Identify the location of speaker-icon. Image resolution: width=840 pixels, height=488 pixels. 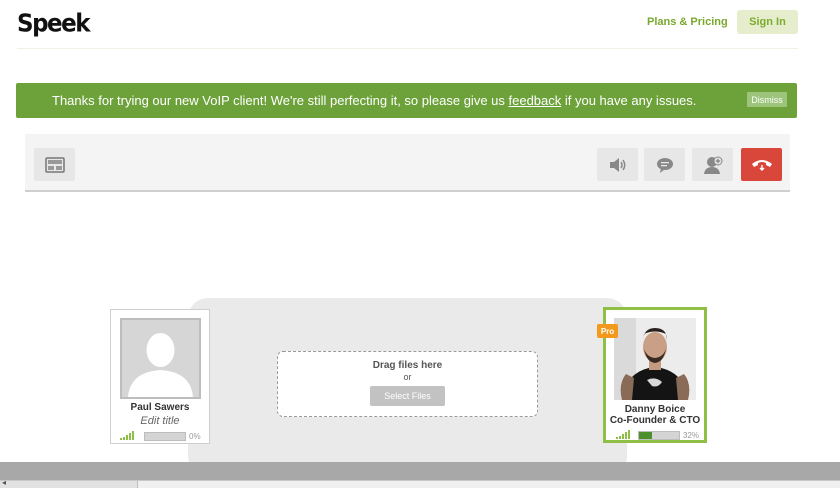
(617, 164).